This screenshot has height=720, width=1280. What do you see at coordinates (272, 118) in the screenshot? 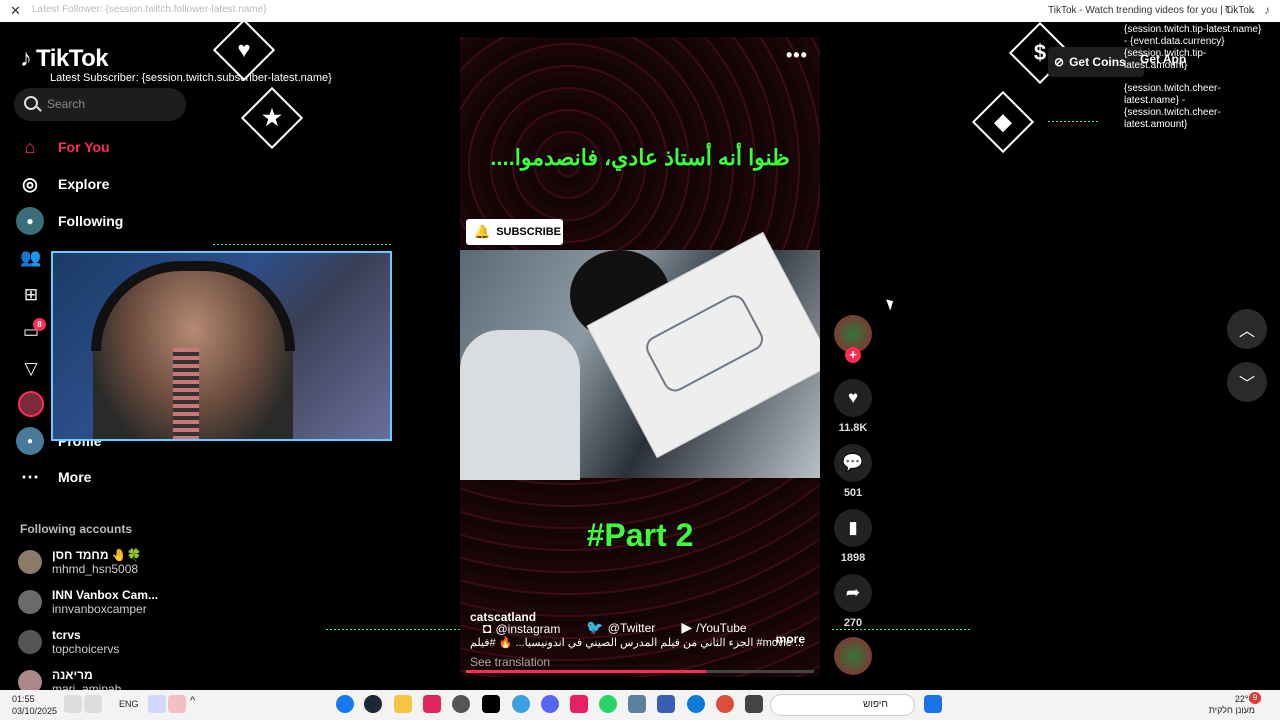
I see `star-diamond-icon: ★` at bounding box center [272, 118].